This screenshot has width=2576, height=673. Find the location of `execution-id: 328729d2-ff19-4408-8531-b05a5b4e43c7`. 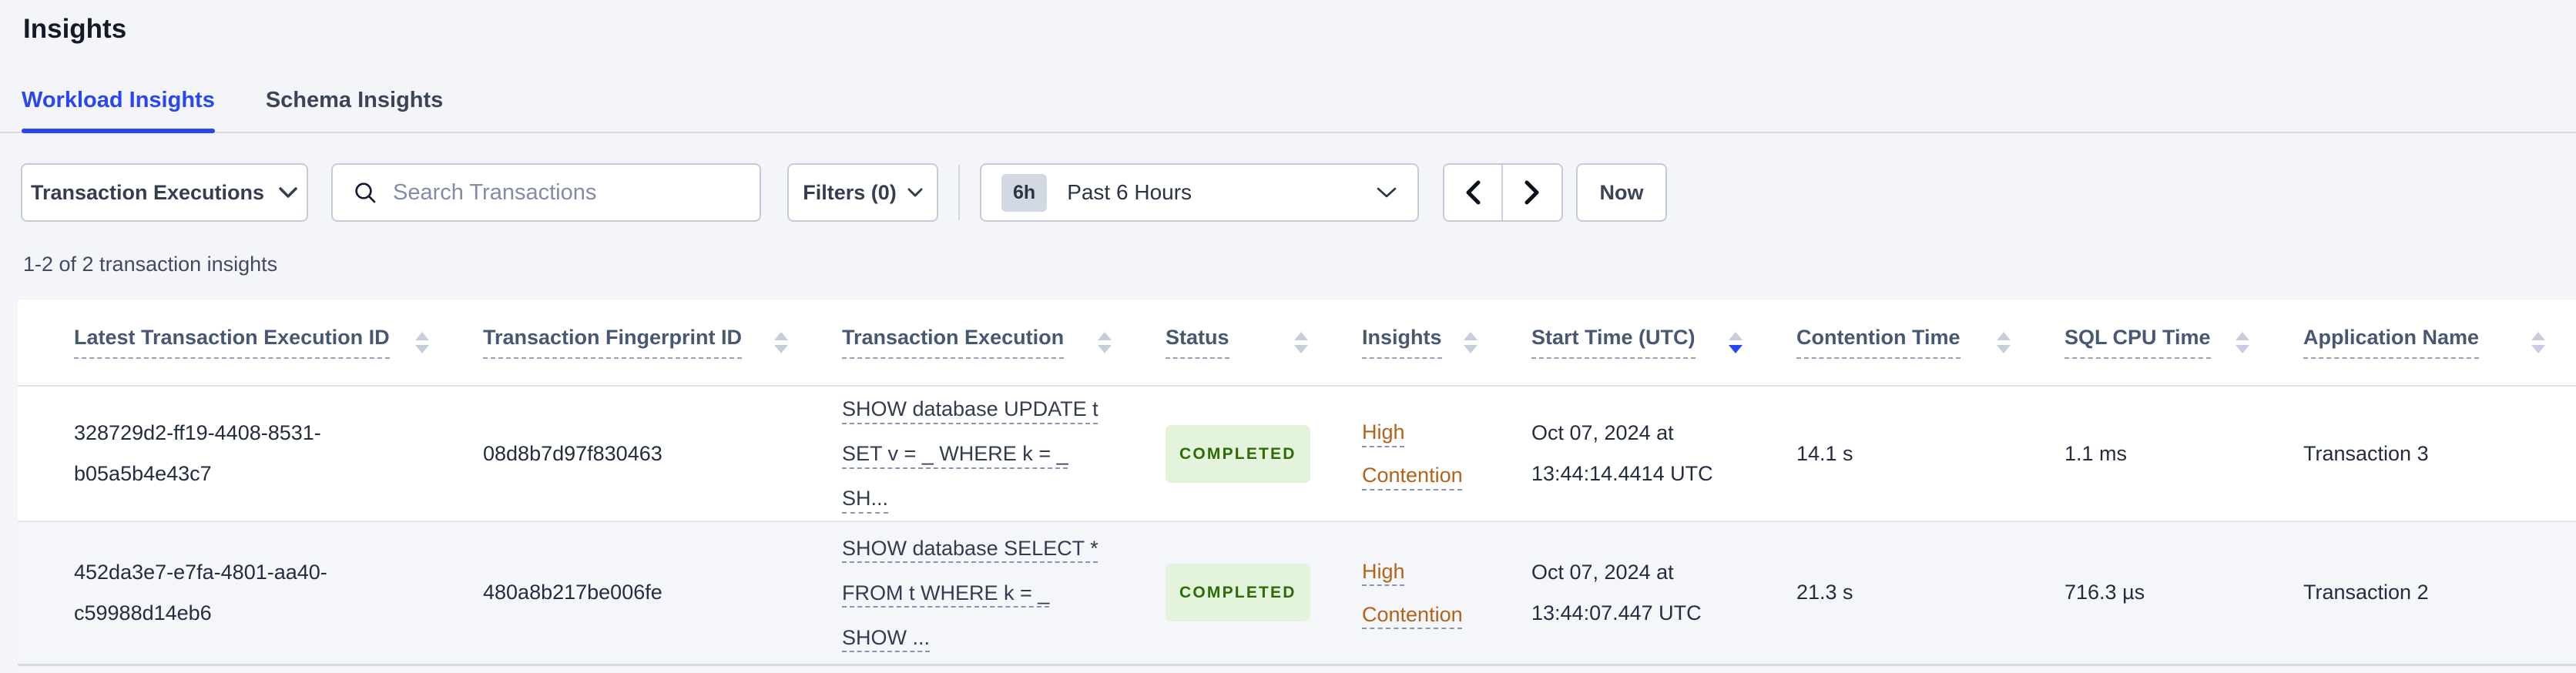

execution-id: 328729d2-ff19-4408-8531-b05a5b4e43c7 is located at coordinates (197, 453).